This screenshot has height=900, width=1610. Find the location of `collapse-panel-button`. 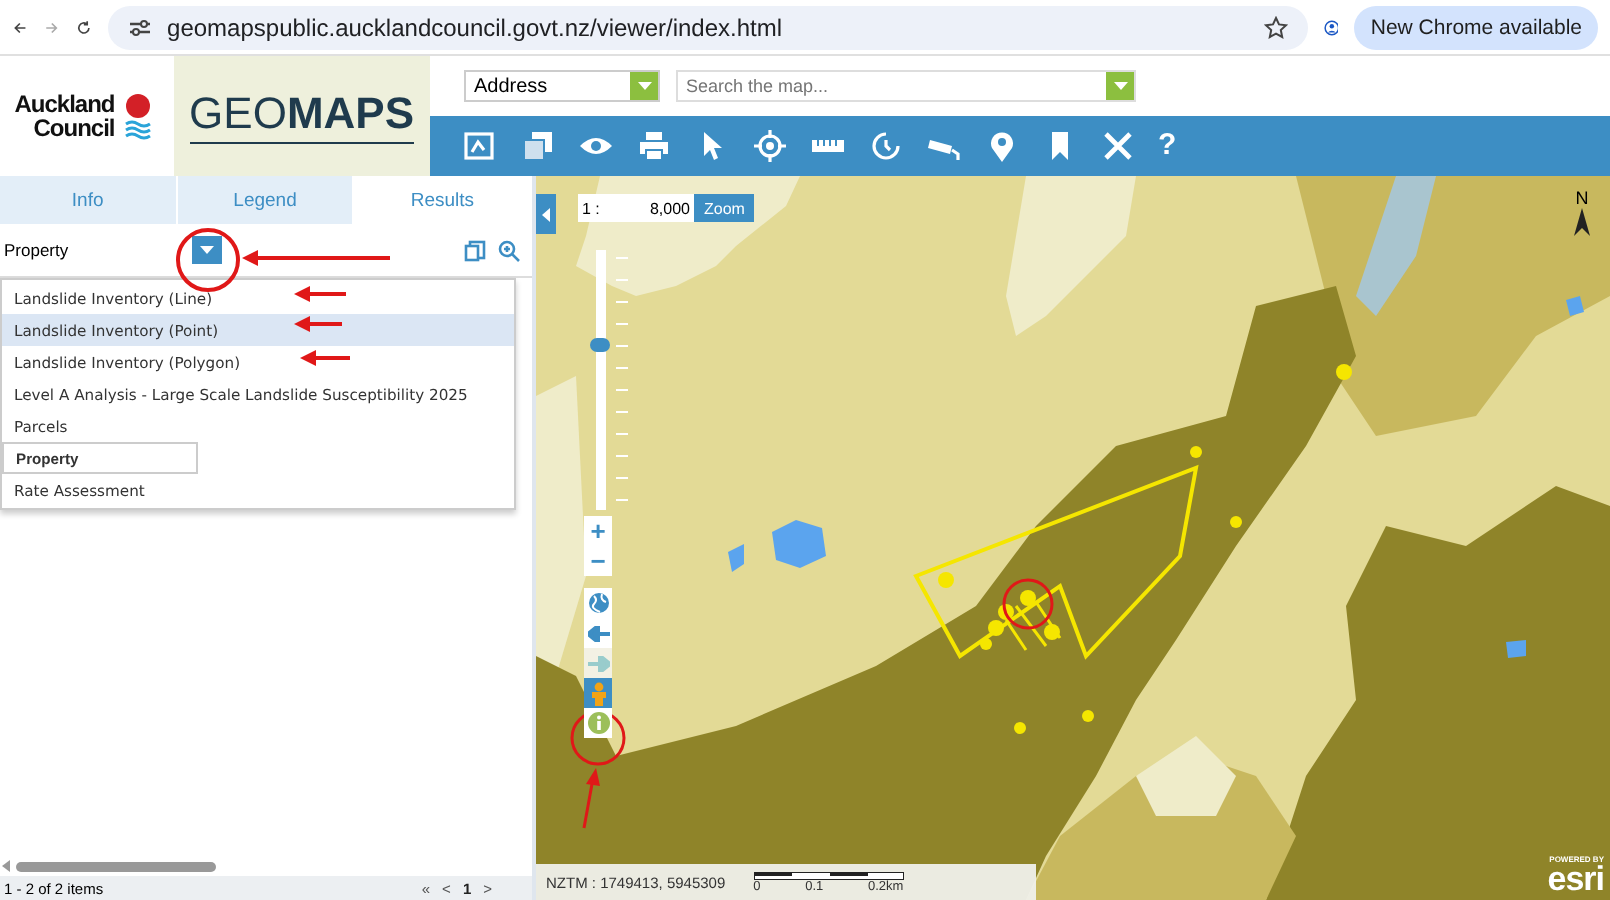

collapse-panel-button is located at coordinates (546, 214).